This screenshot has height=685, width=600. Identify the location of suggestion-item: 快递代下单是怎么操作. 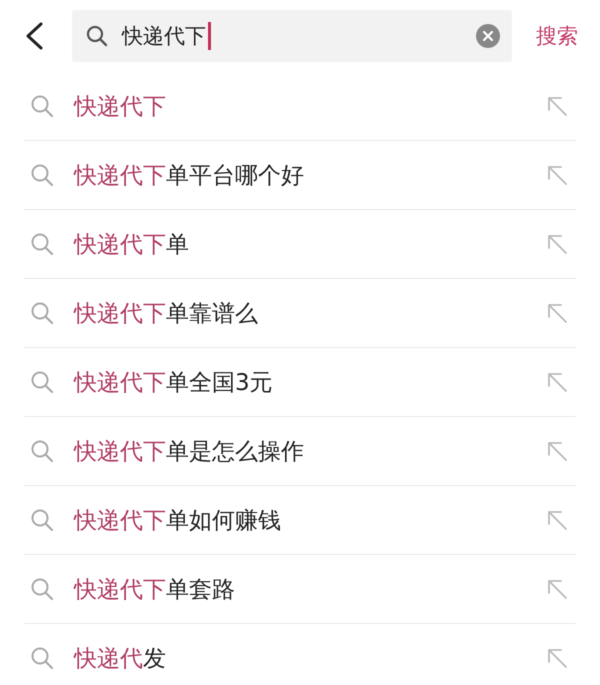
(189, 451).